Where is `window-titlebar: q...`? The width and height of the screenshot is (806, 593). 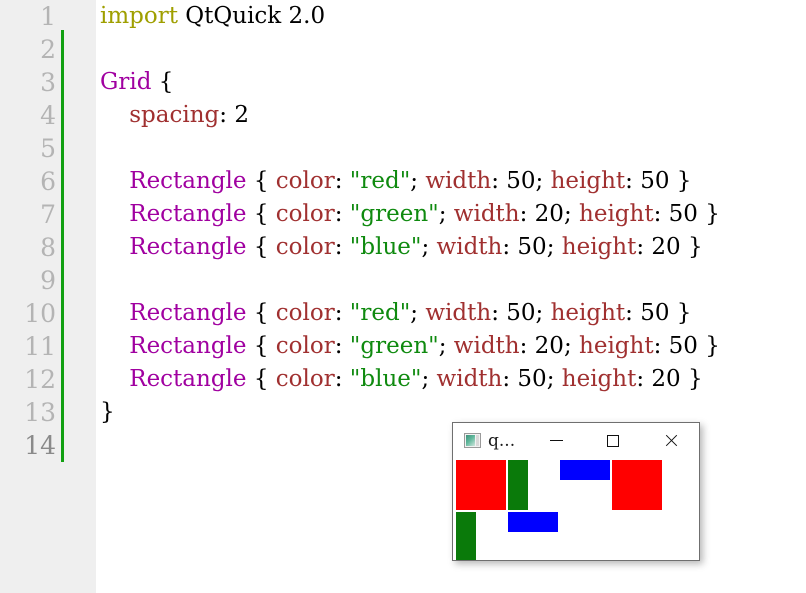 window-titlebar: q... is located at coordinates (576, 440).